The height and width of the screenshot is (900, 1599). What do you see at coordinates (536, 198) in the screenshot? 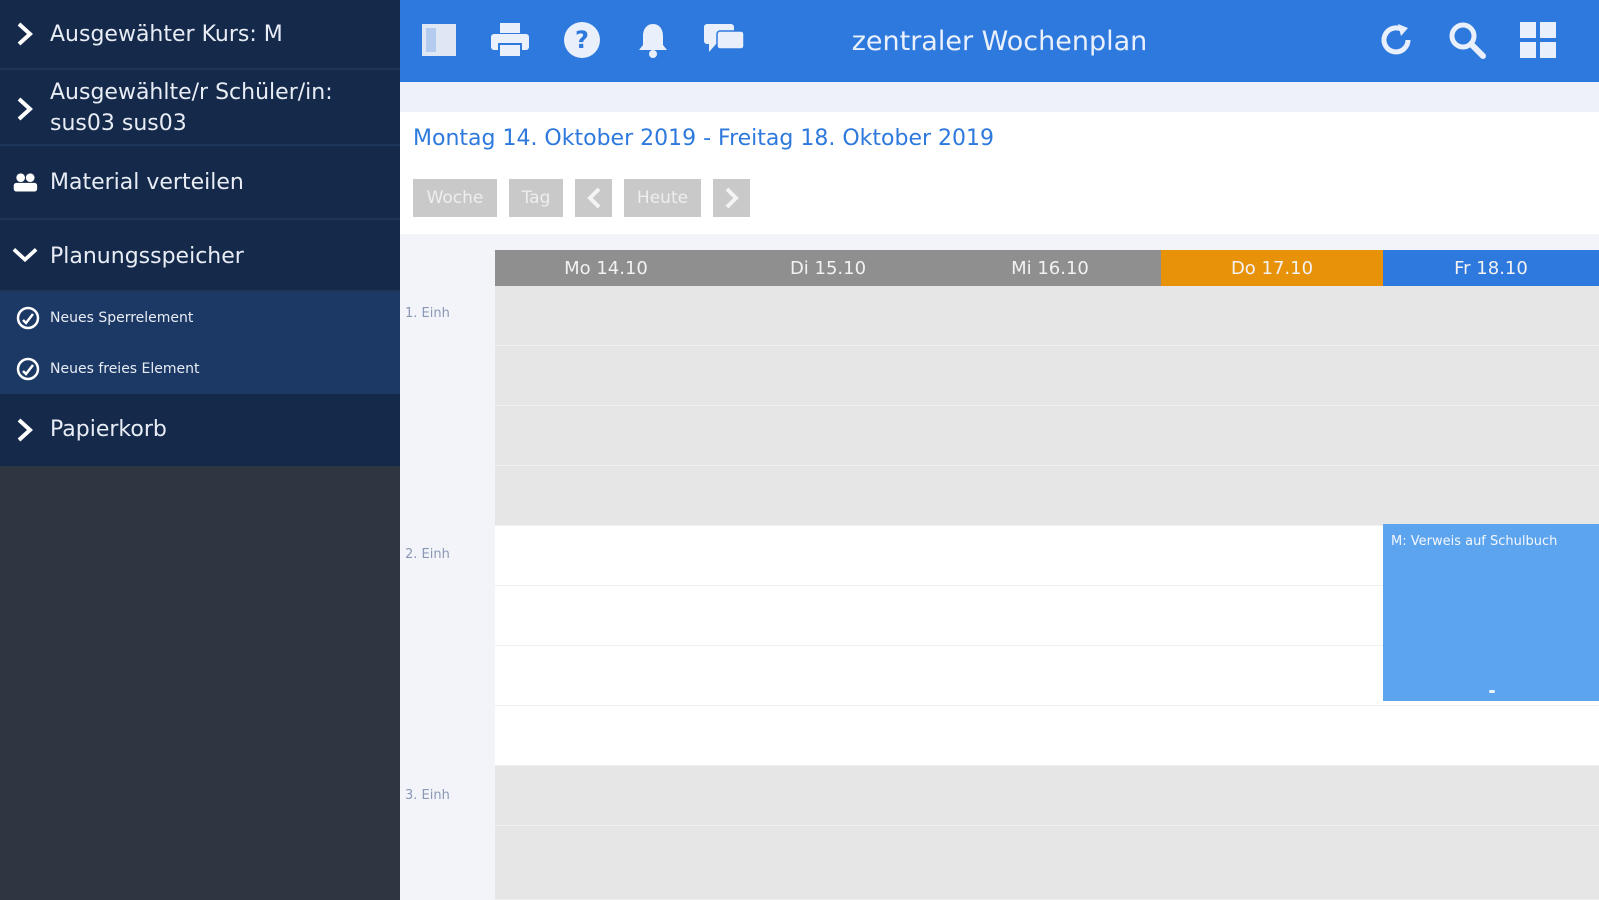
I see `day-view-button: Tag` at bounding box center [536, 198].